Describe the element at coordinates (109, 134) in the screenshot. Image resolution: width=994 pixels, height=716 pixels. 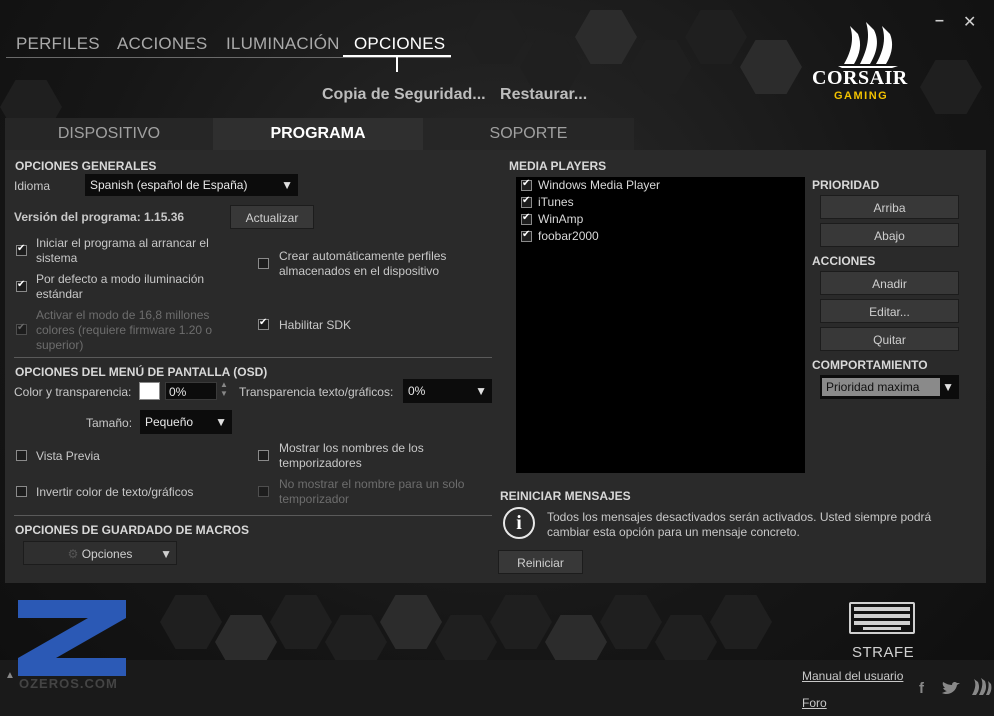
I see `tab-dispositivo: DISPOSITIVO` at that location.